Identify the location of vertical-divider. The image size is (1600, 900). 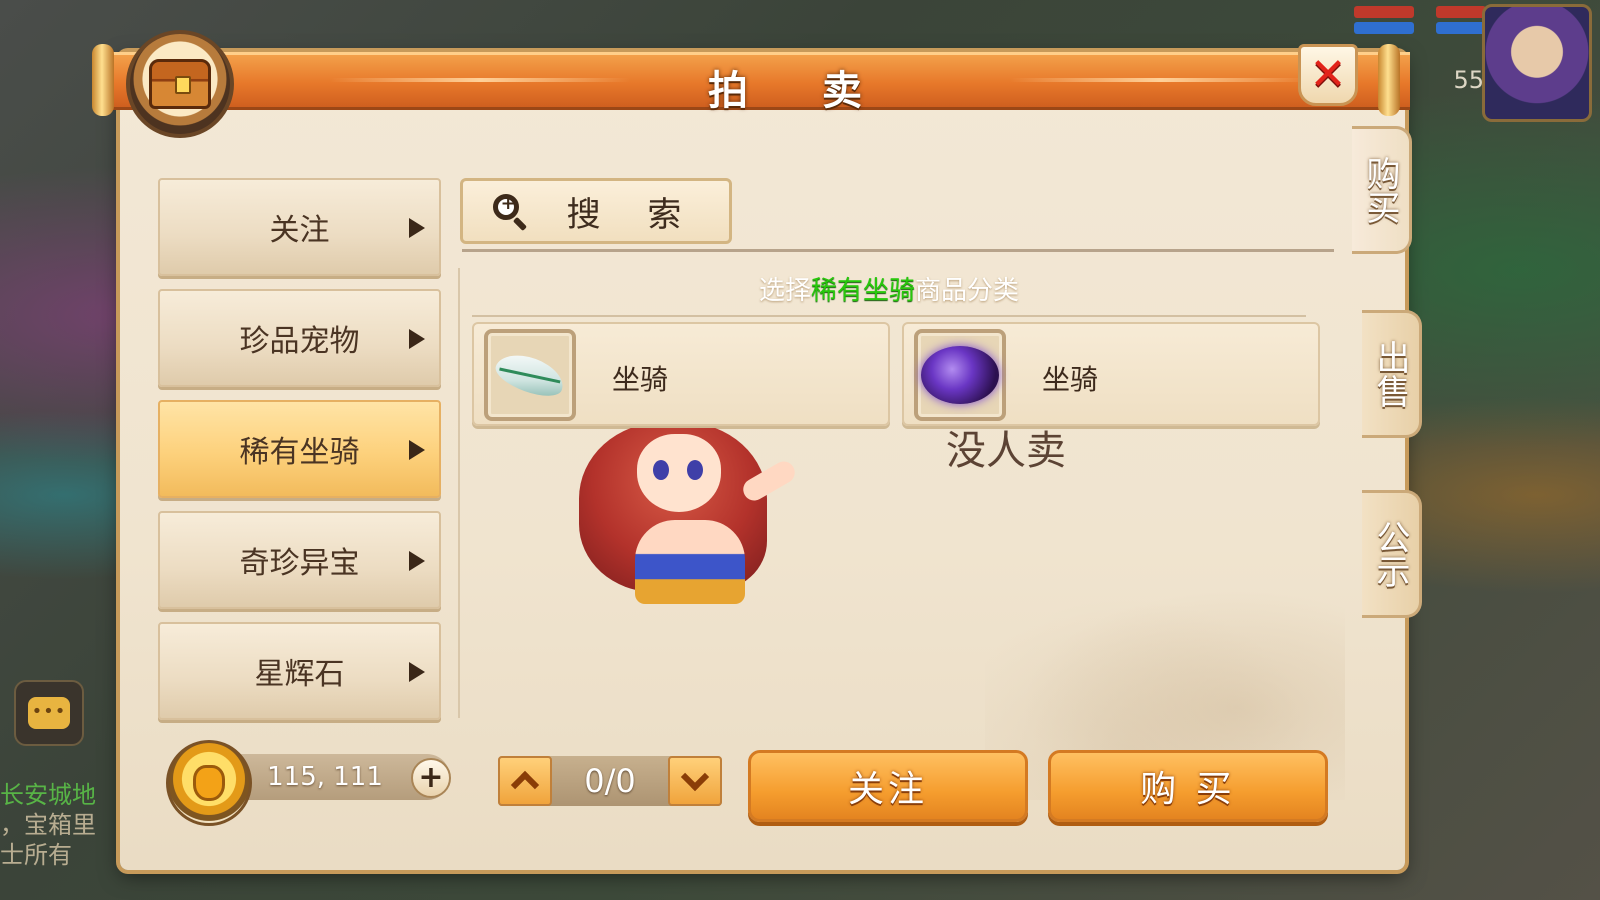
(459, 493).